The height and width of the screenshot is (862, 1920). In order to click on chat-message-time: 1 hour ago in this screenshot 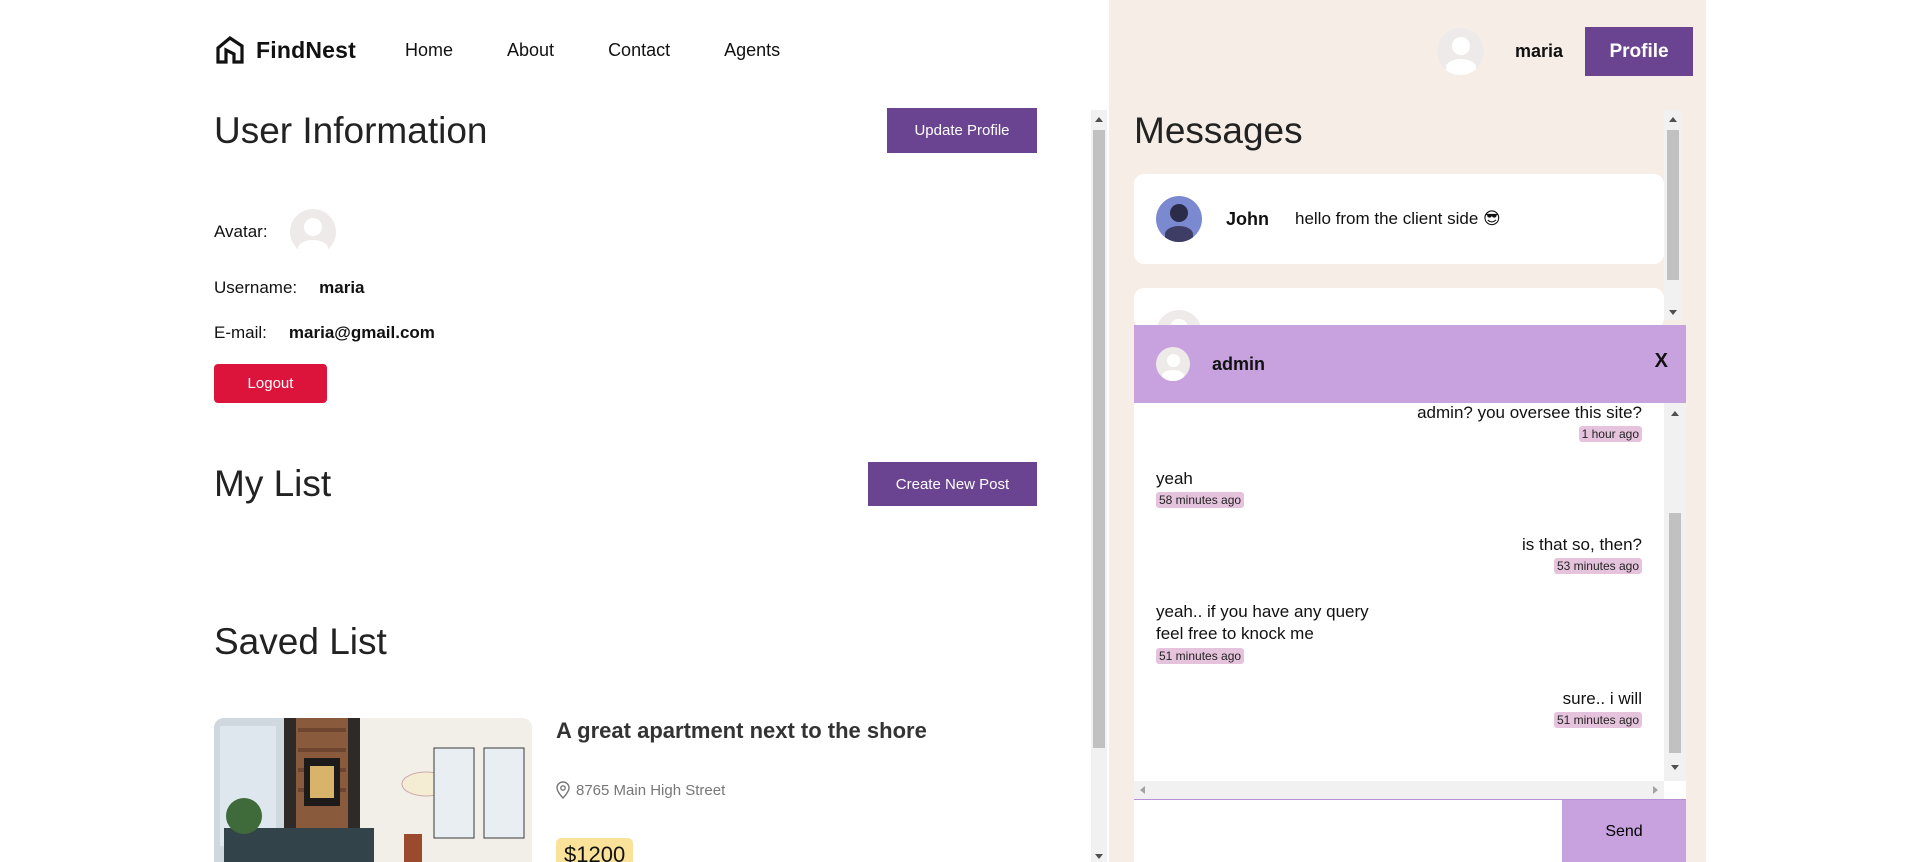, I will do `click(1610, 434)`.